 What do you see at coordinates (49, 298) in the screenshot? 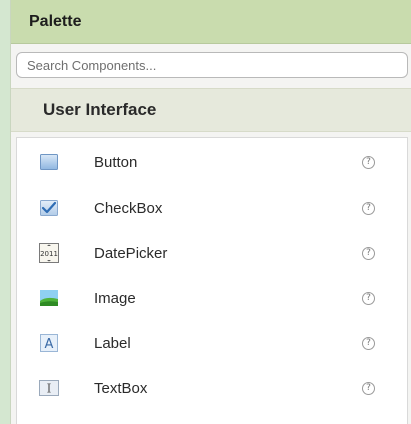
I see `image-icon` at bounding box center [49, 298].